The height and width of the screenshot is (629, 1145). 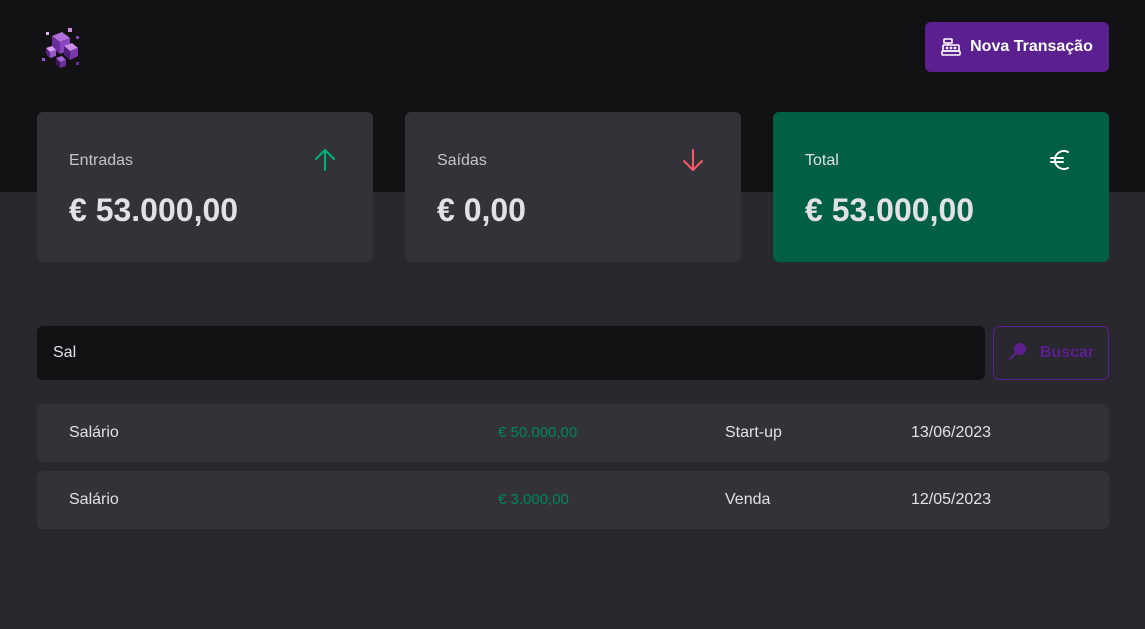 I want to click on new-transaction-button: Nova Transação, so click(x=1017, y=47).